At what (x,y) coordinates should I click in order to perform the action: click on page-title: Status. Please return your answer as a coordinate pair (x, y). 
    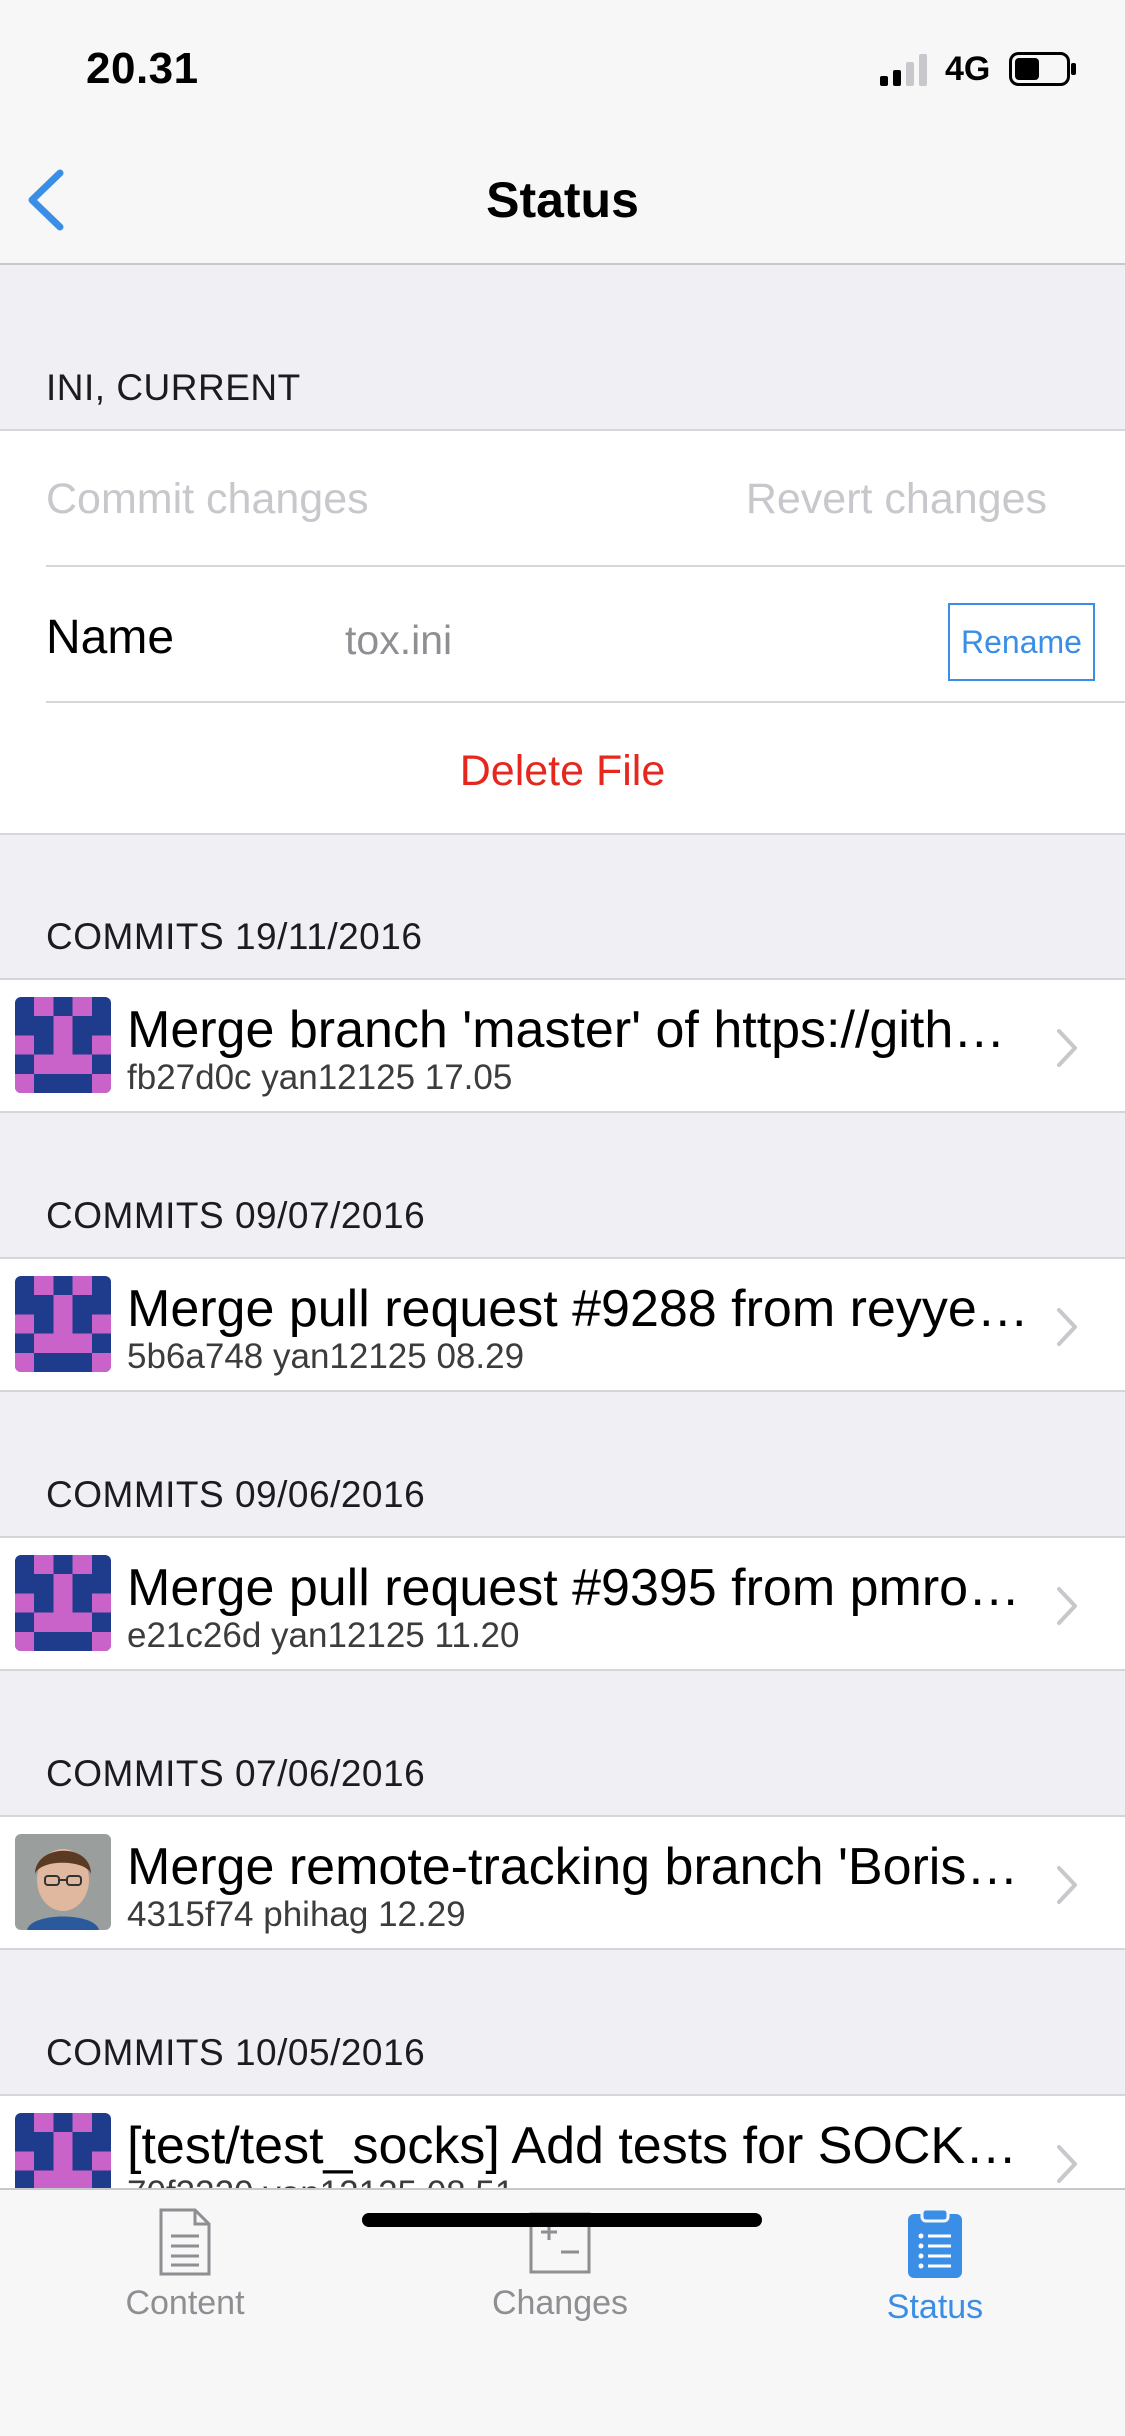
    Looking at the image, I should click on (562, 200).